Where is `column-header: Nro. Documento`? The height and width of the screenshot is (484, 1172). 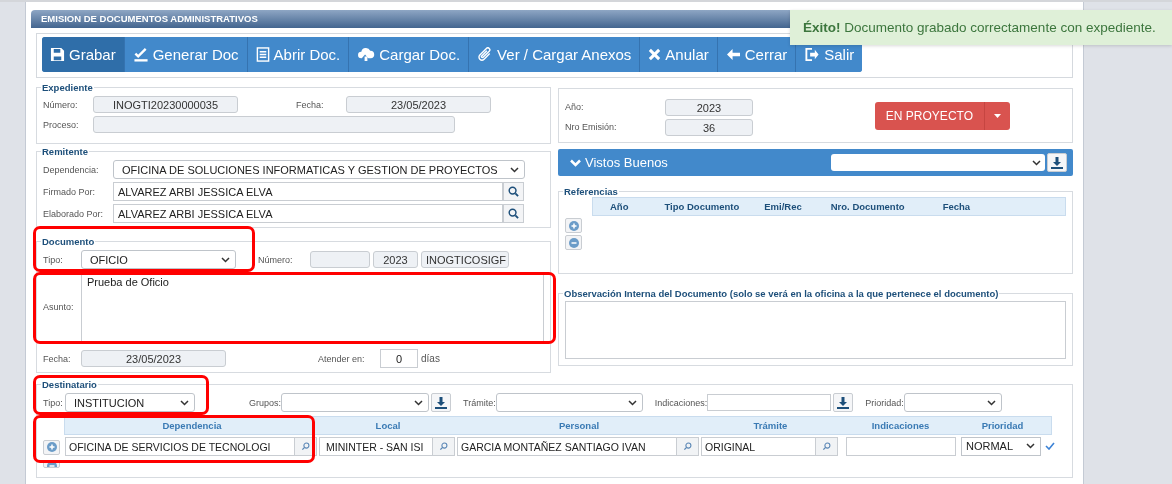
column-header: Nro. Documento is located at coordinates (867, 206).